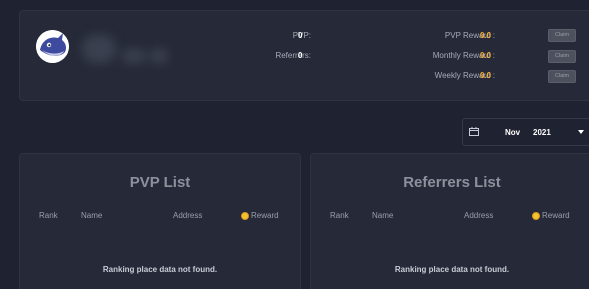 This screenshot has height=289, width=589. What do you see at coordinates (562, 35) in the screenshot?
I see `claim-pvp-reward-button: Claim` at bounding box center [562, 35].